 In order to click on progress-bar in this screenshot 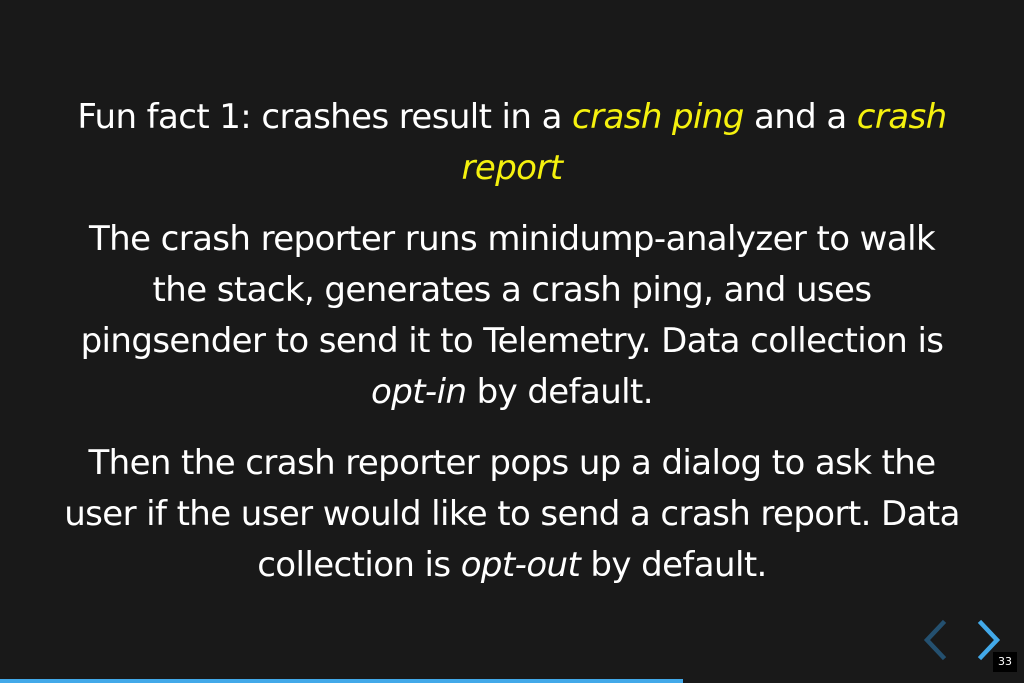, I will do `click(512, 681)`.